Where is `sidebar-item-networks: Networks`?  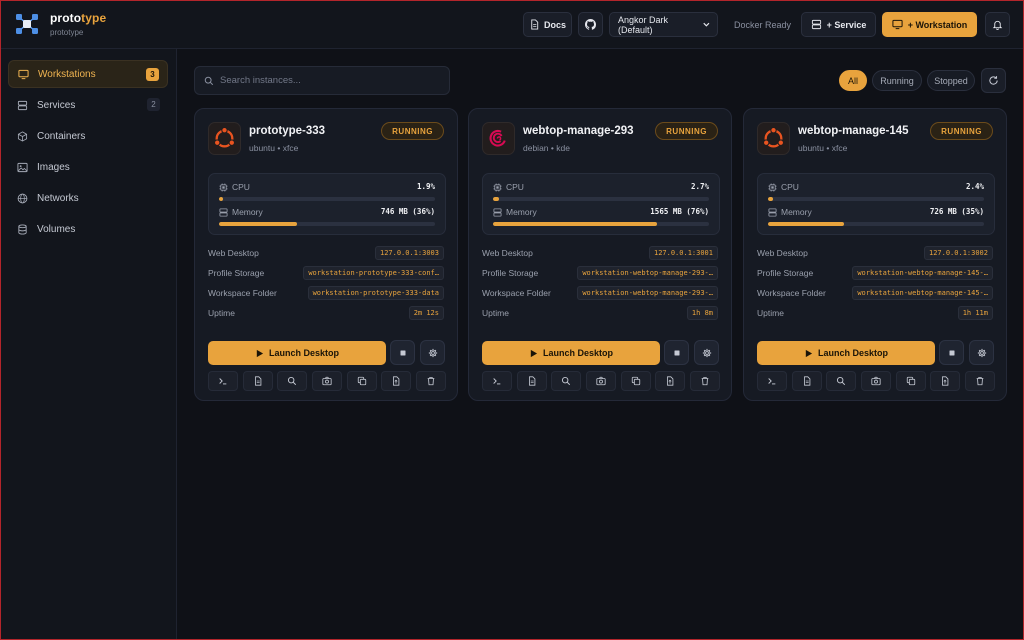
sidebar-item-networks: Networks is located at coordinates (88, 198).